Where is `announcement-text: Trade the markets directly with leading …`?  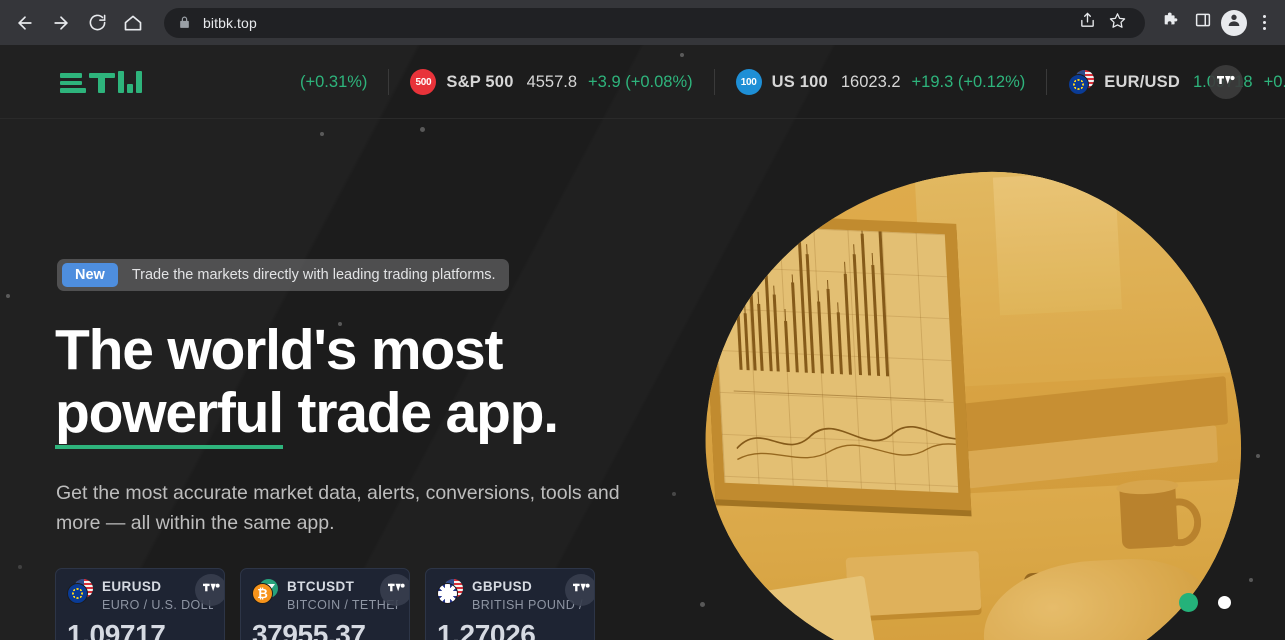 announcement-text: Trade the markets directly with leading … is located at coordinates (313, 275).